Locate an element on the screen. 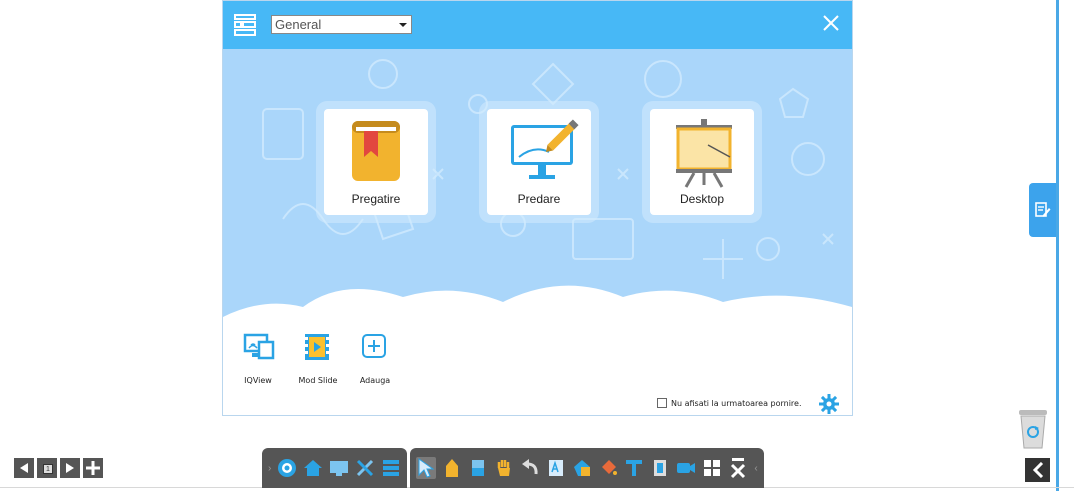  category-value: General is located at coordinates (298, 24).